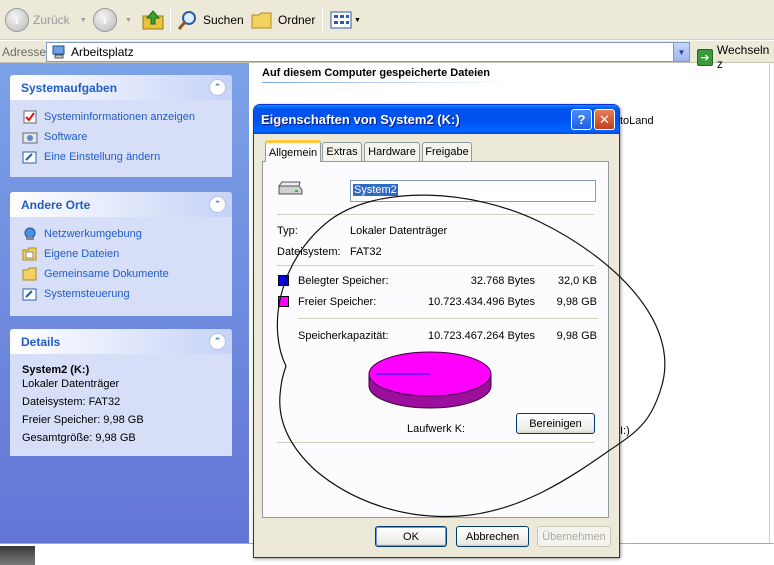 The height and width of the screenshot is (565, 774). Describe the element at coordinates (69, 87) in the screenshot. I see `system-tasks-title: Systemaufgaben` at that location.